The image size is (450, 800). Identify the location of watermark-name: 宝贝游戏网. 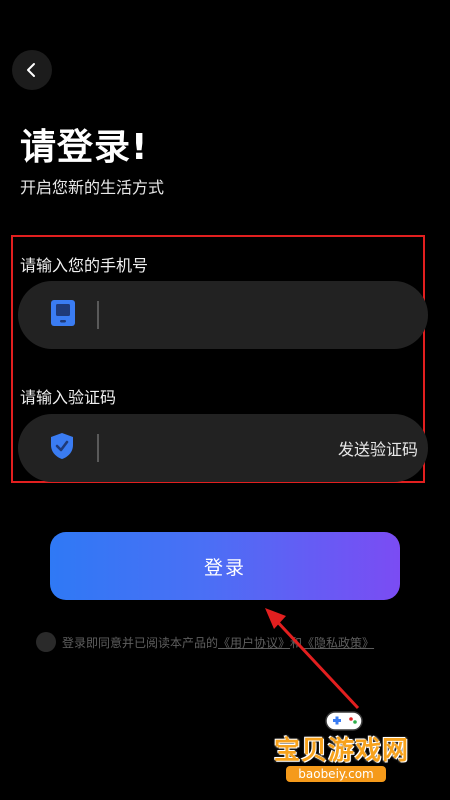
(342, 751).